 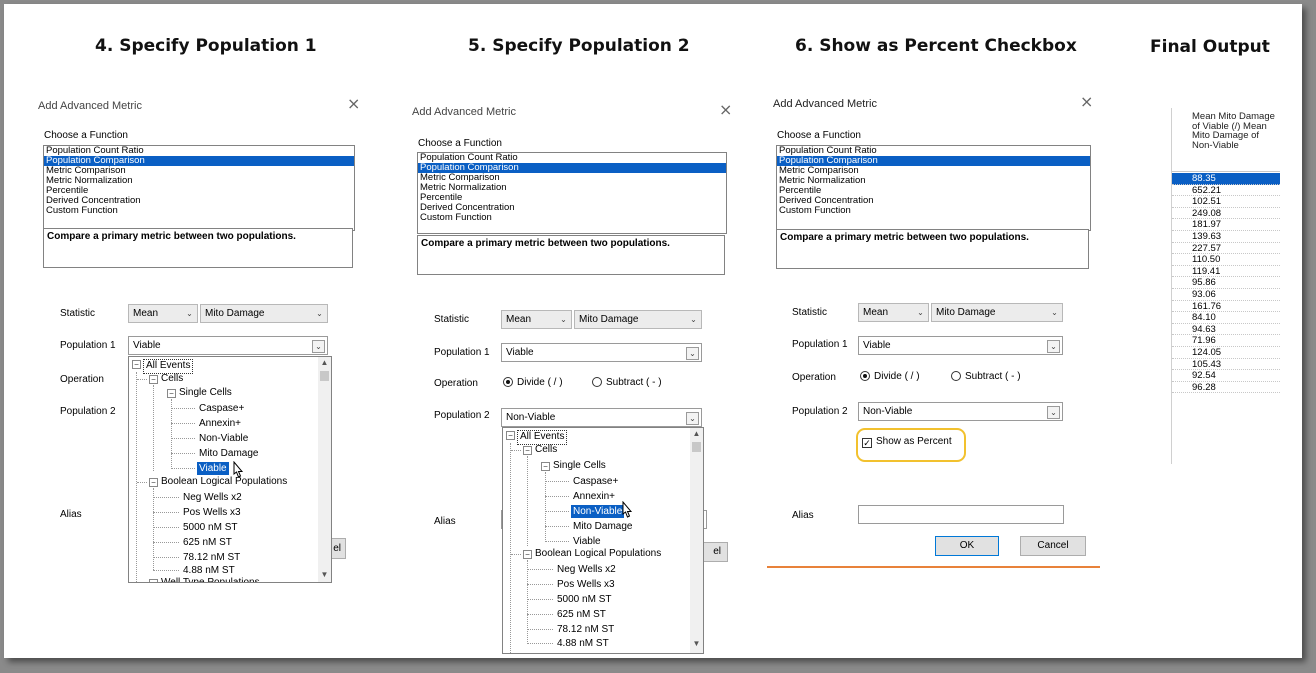 What do you see at coordinates (598, 511) in the screenshot?
I see `tree-item-non-viable-selected: Non-Viable` at bounding box center [598, 511].